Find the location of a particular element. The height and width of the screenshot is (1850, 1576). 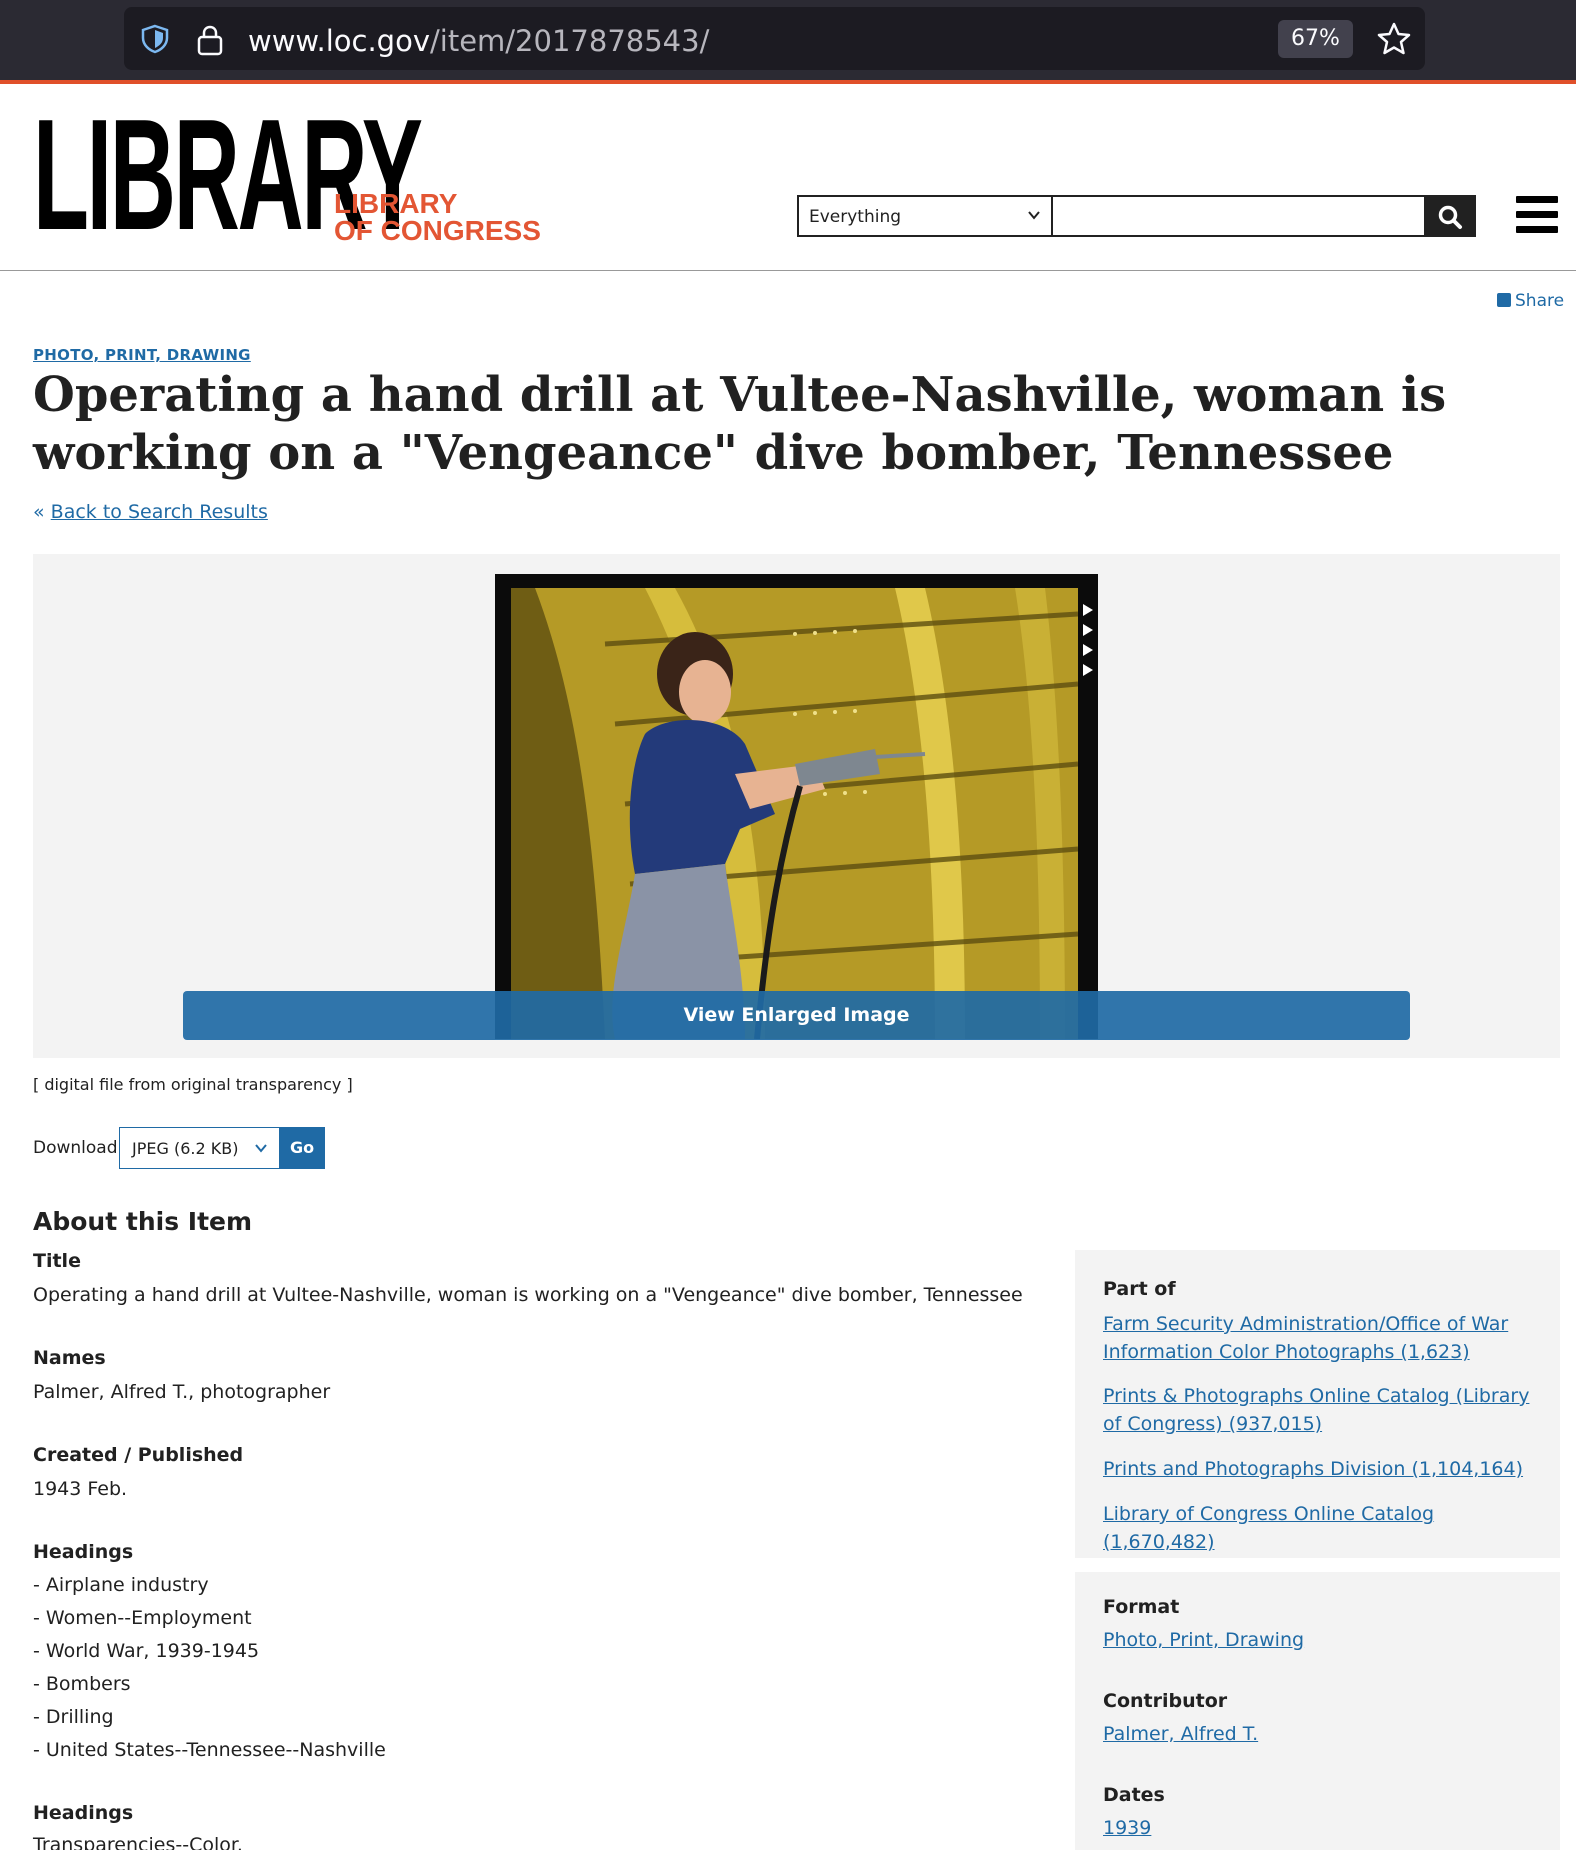

logo-line-1: LIBRARY is located at coordinates (396, 203).